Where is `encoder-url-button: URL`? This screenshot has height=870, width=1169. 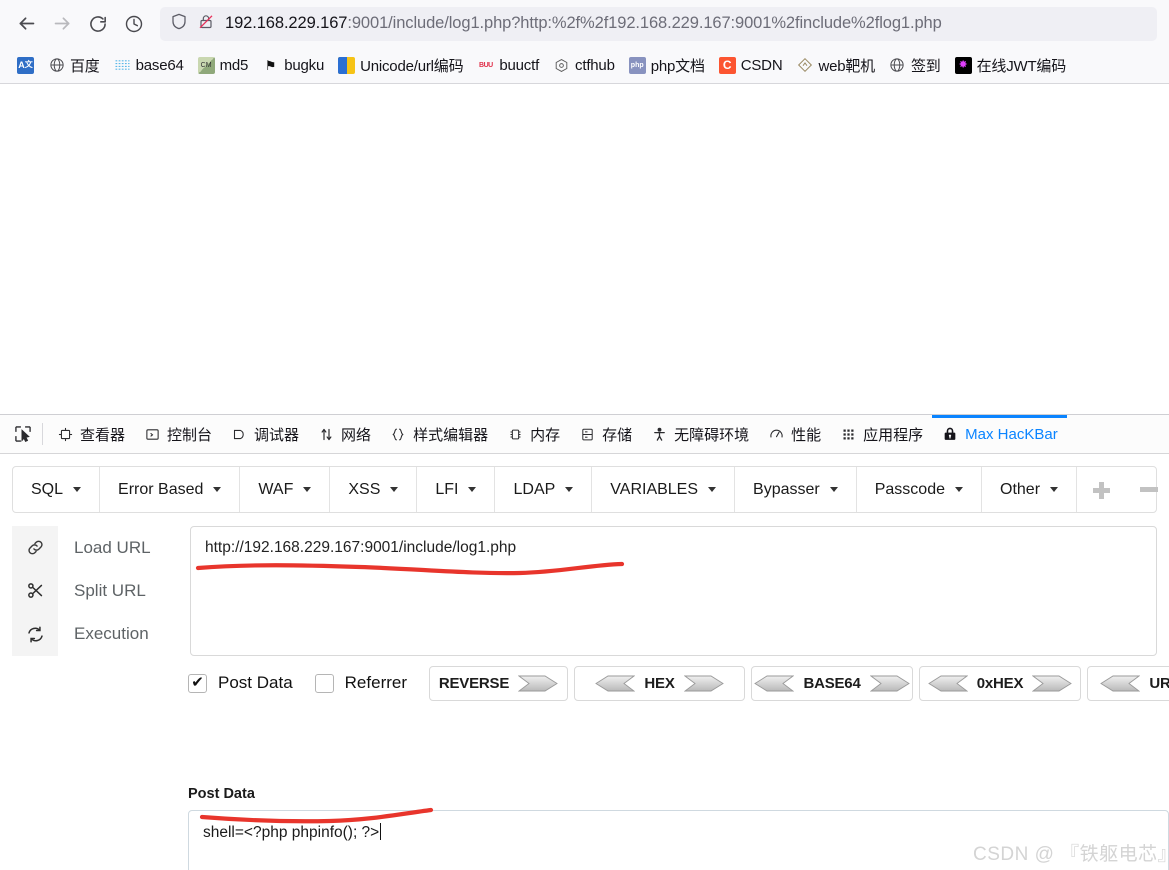 encoder-url-button: URL is located at coordinates (1128, 683).